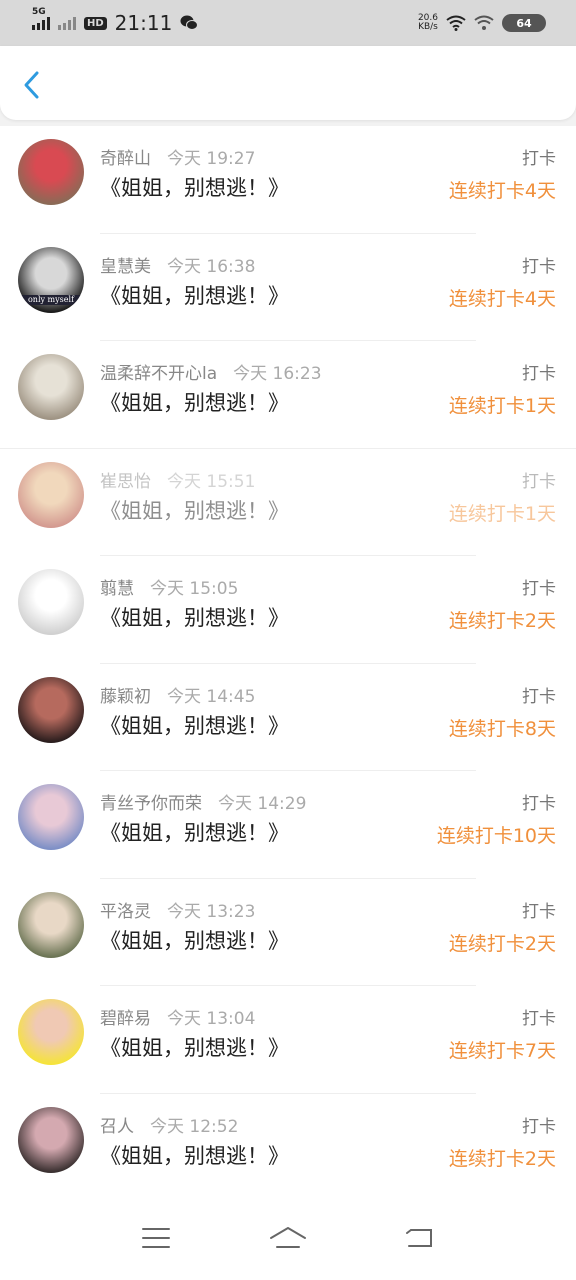 The height and width of the screenshot is (1280, 576). What do you see at coordinates (117, 586) in the screenshot?
I see `user-name: 翦慧` at bounding box center [117, 586].